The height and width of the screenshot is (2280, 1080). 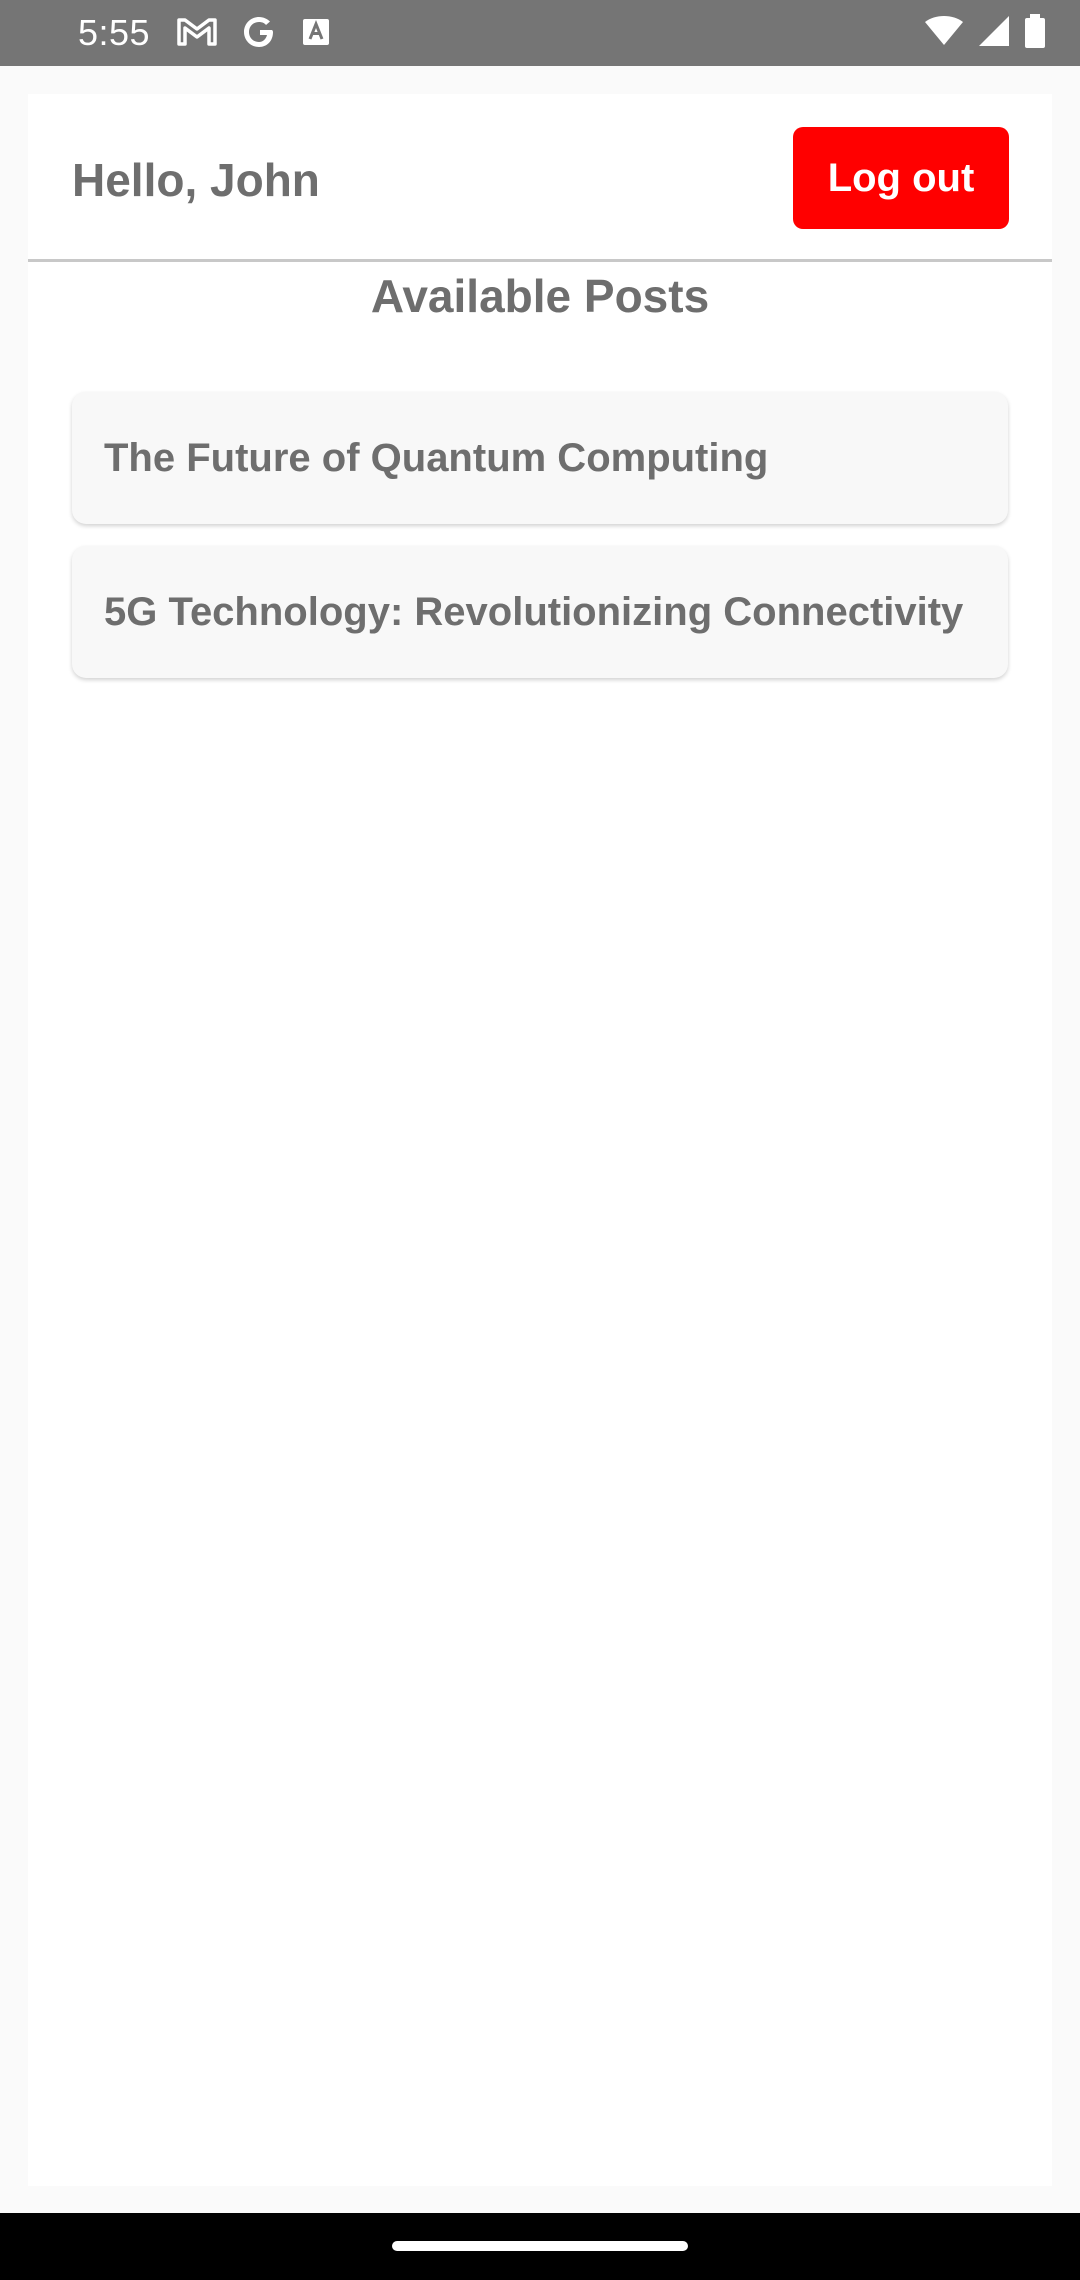 What do you see at coordinates (1035, 33) in the screenshot?
I see `battery-icon` at bounding box center [1035, 33].